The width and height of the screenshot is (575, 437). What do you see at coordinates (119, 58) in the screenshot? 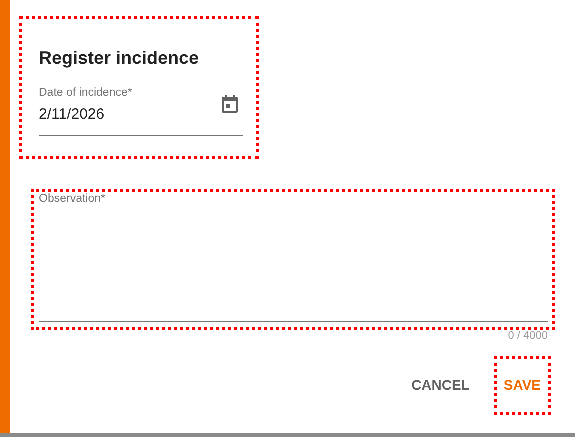
I see `dialog-title: Register incidence` at bounding box center [119, 58].